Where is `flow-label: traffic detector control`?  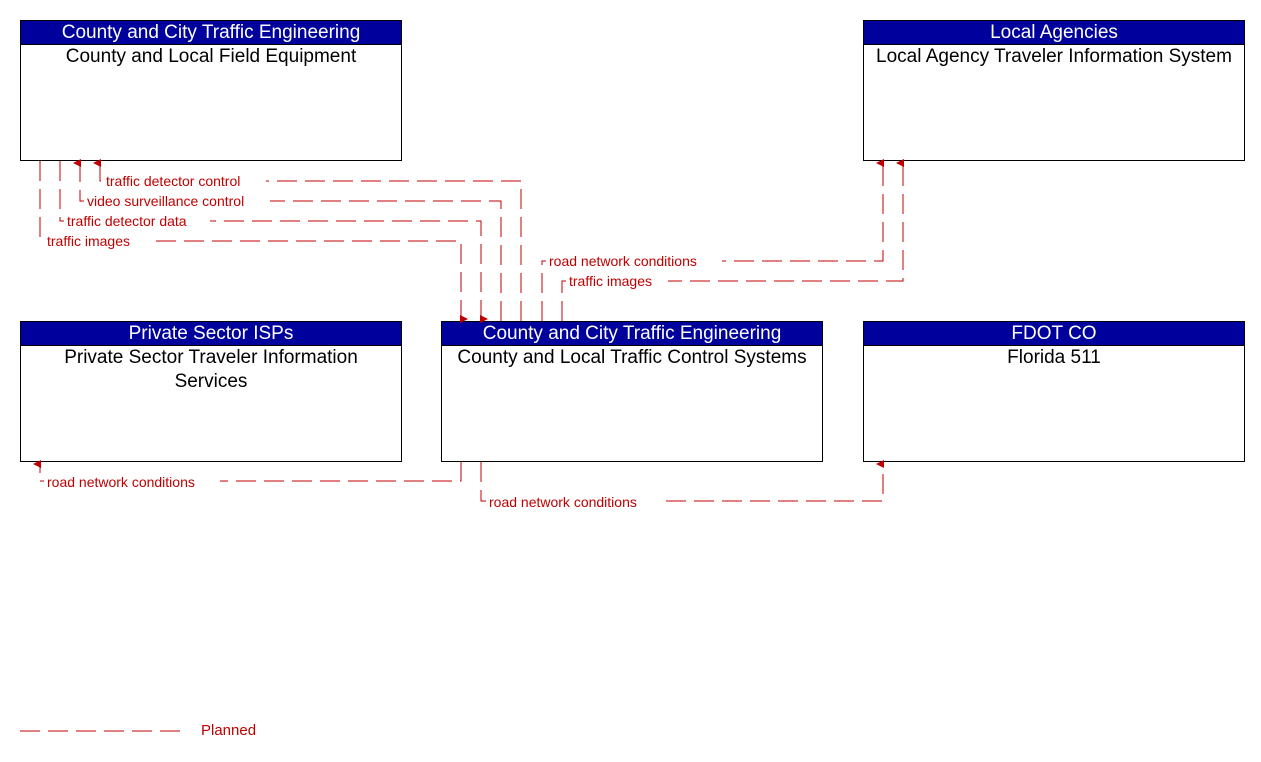 flow-label: traffic detector control is located at coordinates (173, 181).